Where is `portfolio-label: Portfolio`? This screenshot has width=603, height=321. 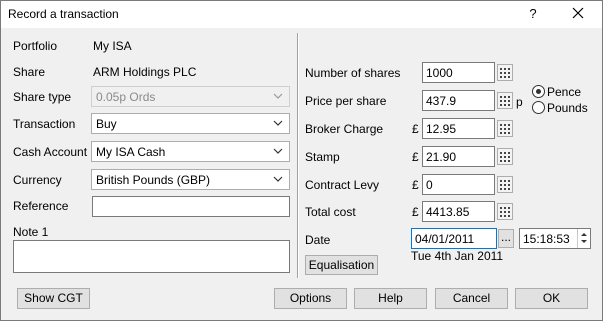 portfolio-label: Portfolio is located at coordinates (35, 46).